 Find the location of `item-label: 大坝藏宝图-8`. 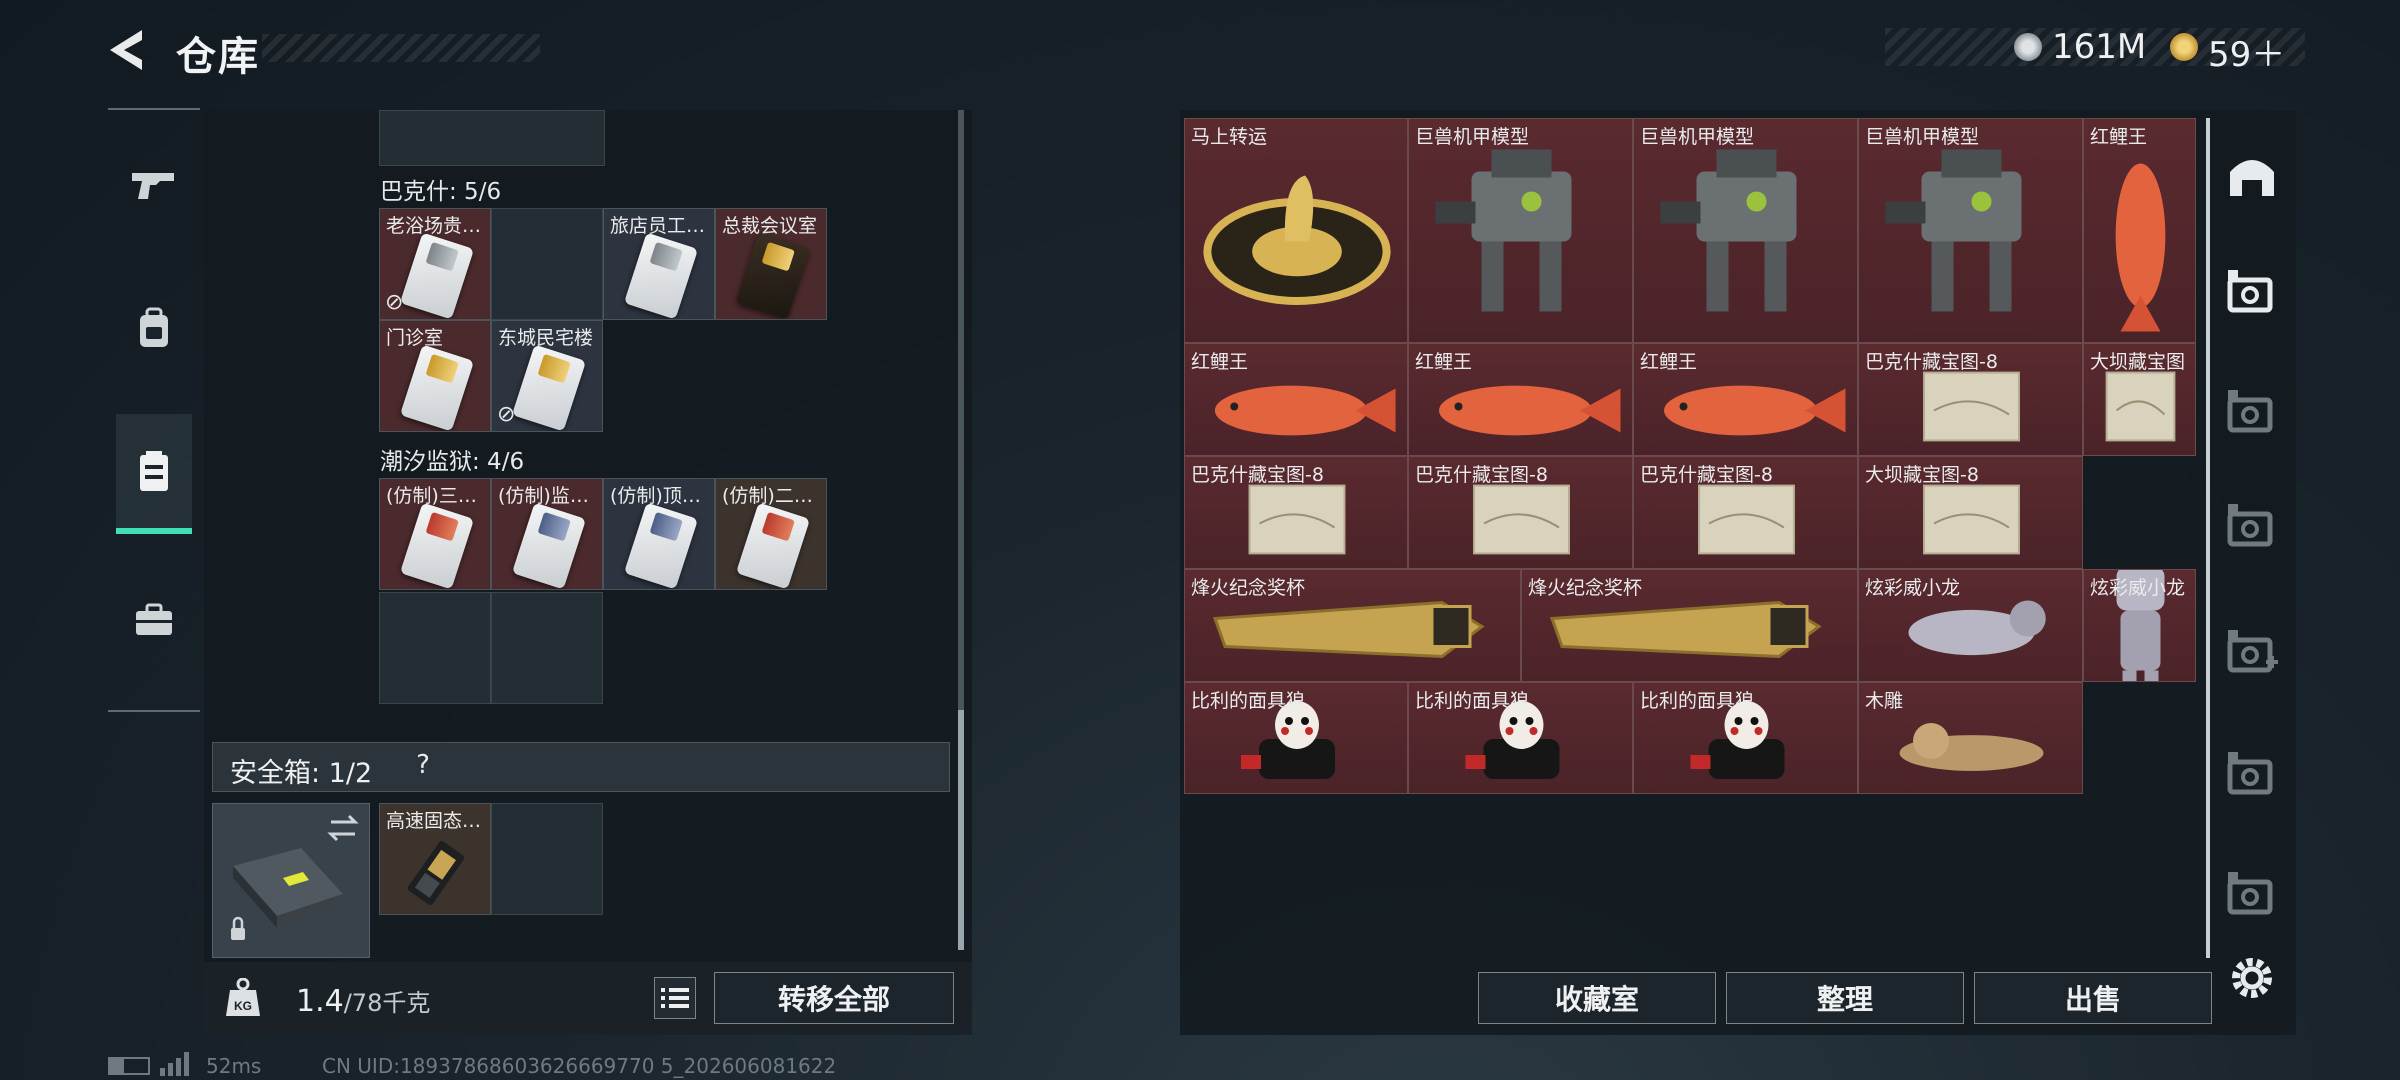

item-label: 大坝藏宝图-8 is located at coordinates (1922, 475).